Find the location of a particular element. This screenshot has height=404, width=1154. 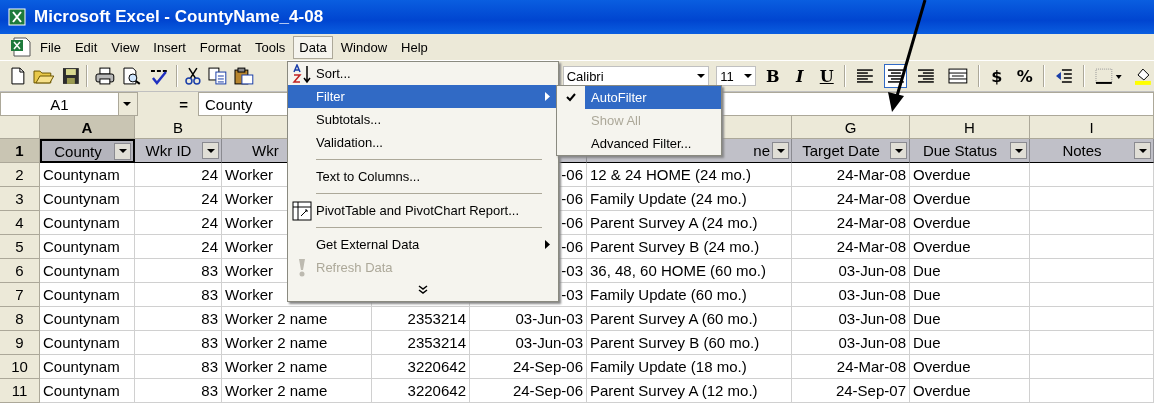

table-cell: 24-Sep-07 is located at coordinates (851, 391).